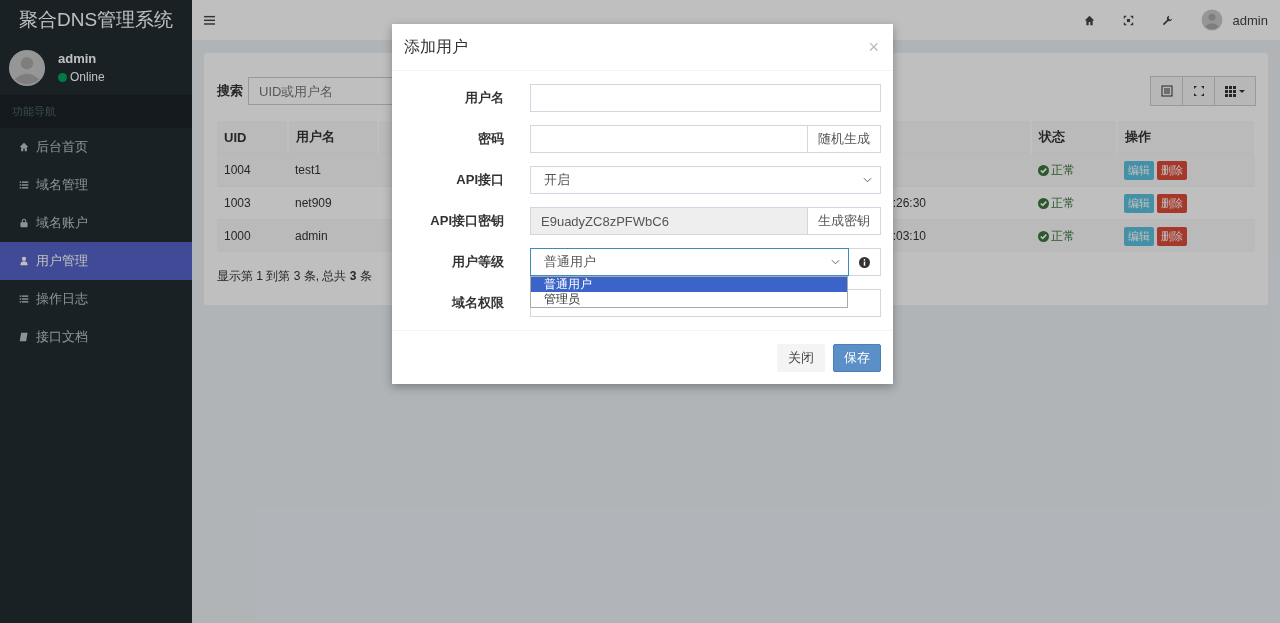 This screenshot has width=1280, height=623. What do you see at coordinates (24, 337) in the screenshot?
I see `book-icon` at bounding box center [24, 337].